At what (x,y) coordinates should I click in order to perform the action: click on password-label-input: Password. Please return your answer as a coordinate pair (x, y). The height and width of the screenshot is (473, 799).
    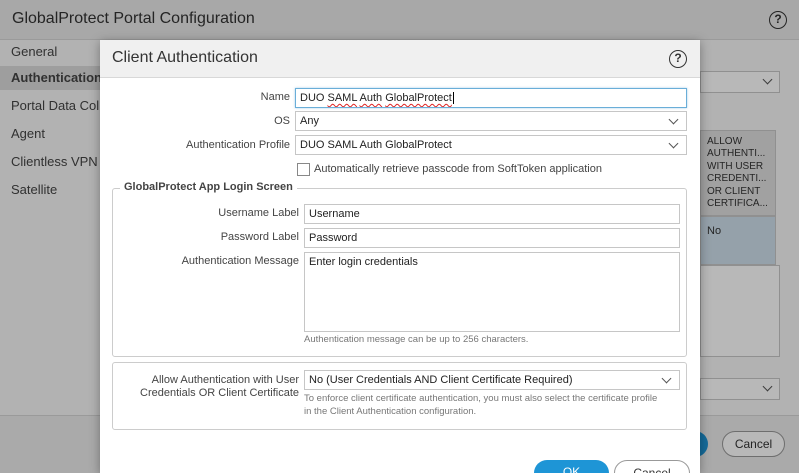
    Looking at the image, I should click on (492, 238).